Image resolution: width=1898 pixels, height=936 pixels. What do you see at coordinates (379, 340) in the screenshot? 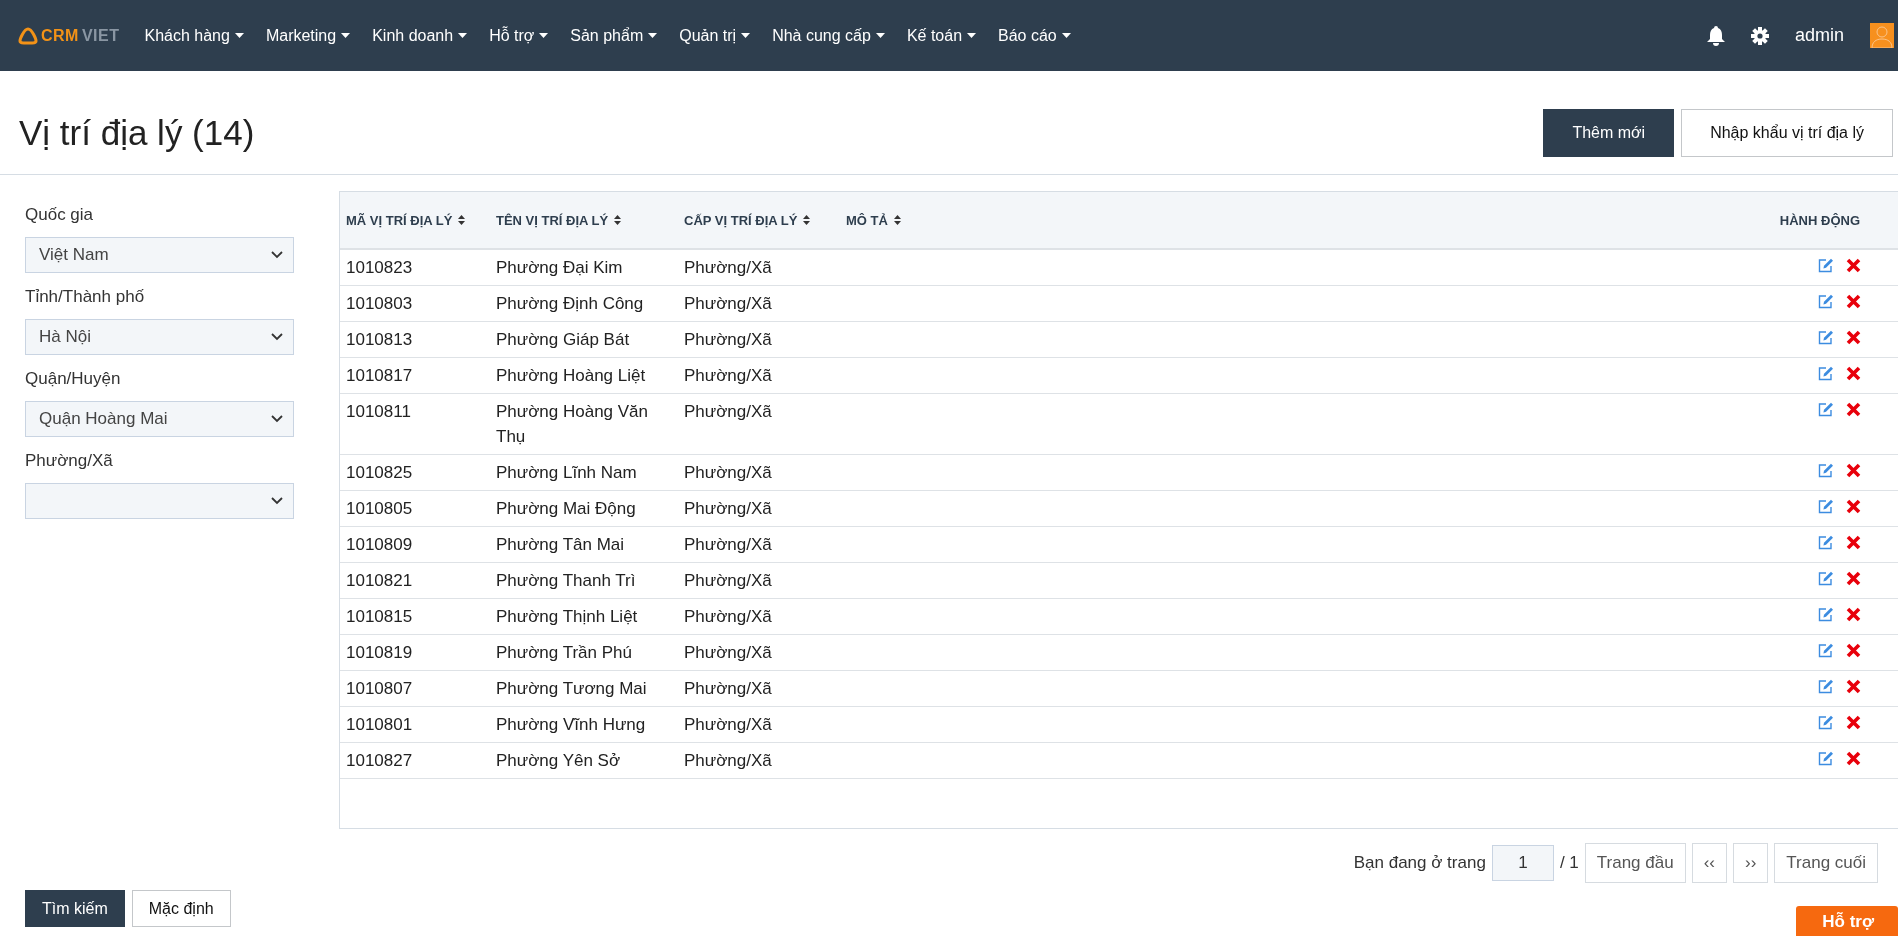
I see `table-cell-text: 1010813` at bounding box center [379, 340].